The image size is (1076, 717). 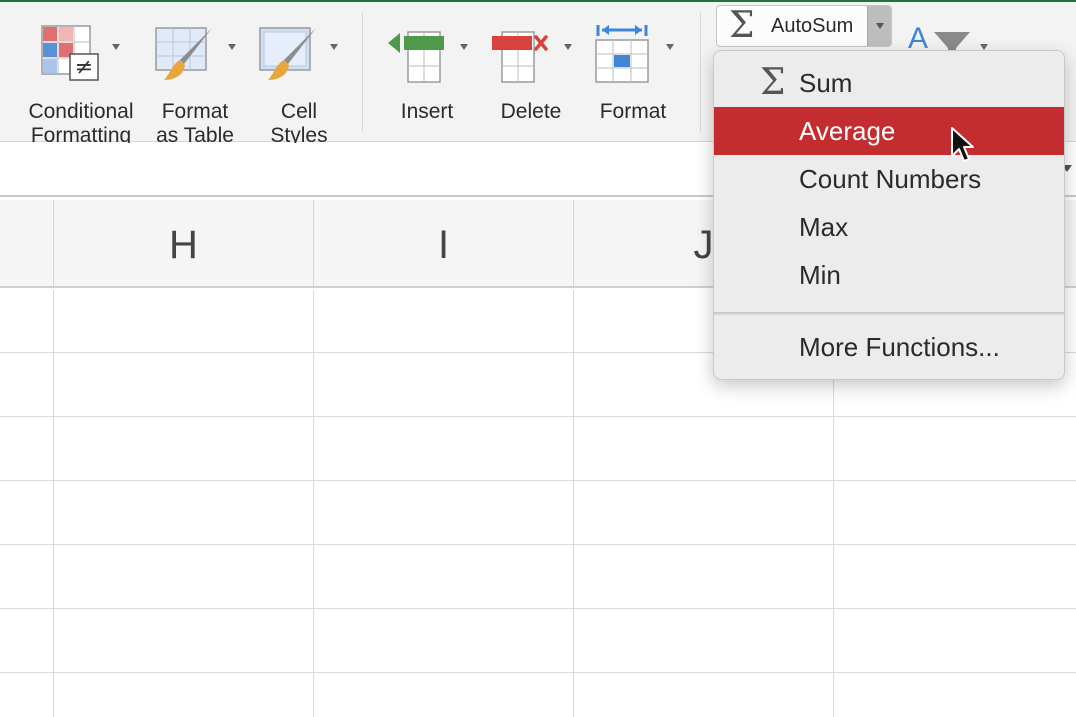 I want to click on cell-styles-label: Cell Styles, so click(x=299, y=123).